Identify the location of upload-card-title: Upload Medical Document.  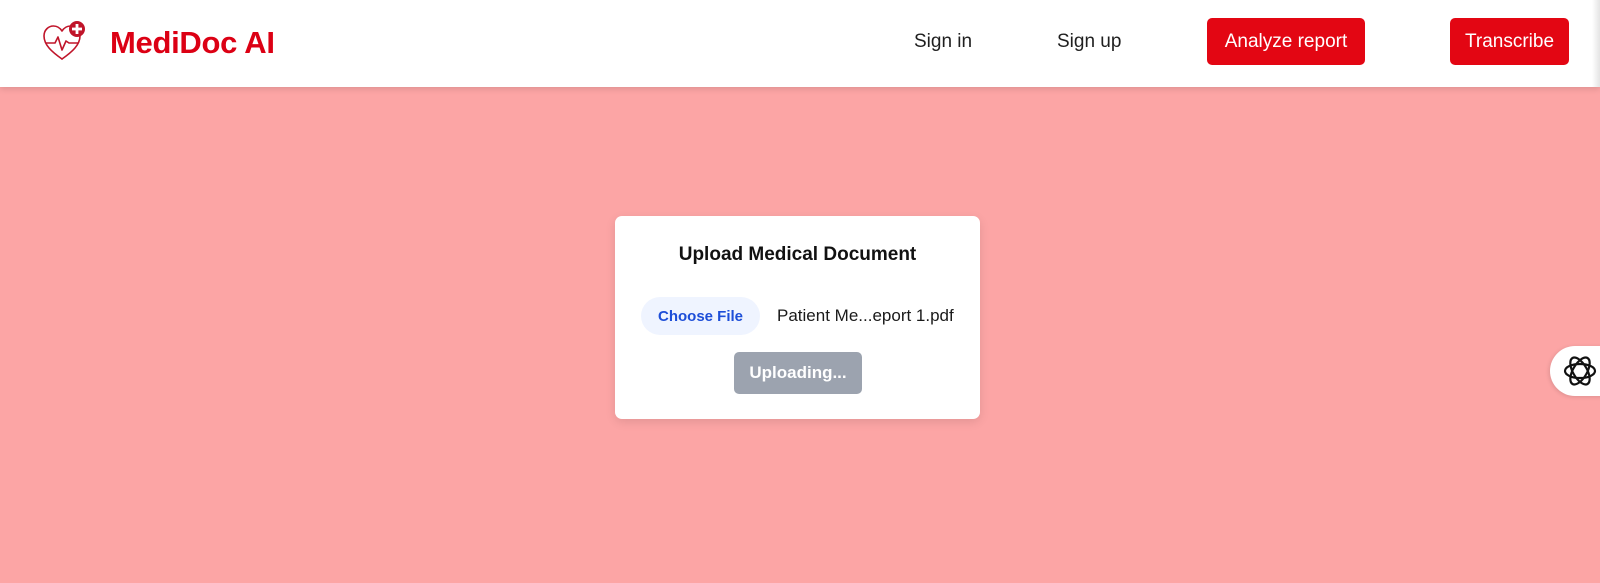
(797, 254).